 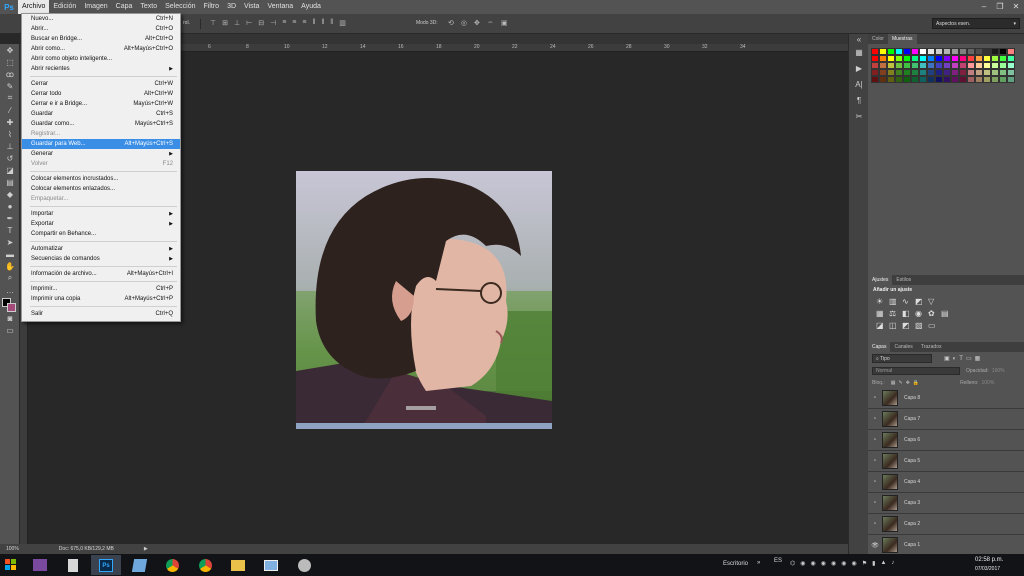 What do you see at coordinates (931, 347) in the screenshot?
I see `tab-paths: Trazados` at bounding box center [931, 347].